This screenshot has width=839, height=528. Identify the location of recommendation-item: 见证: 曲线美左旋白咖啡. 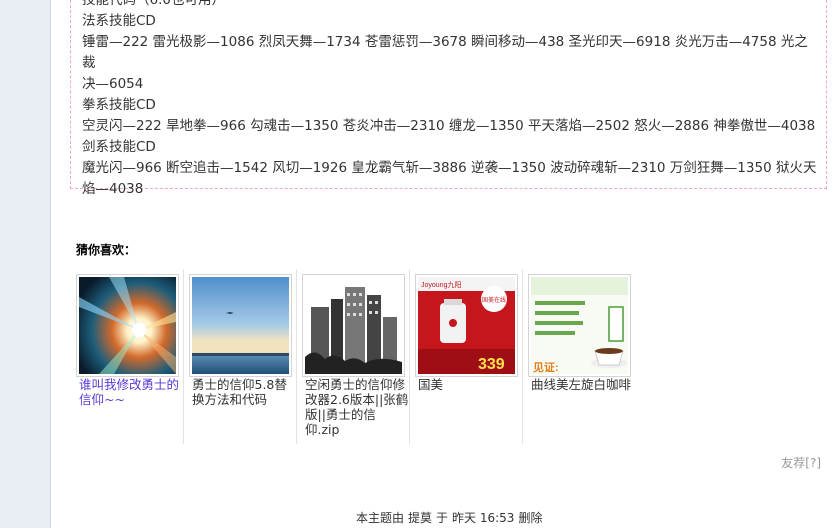
(579, 356).